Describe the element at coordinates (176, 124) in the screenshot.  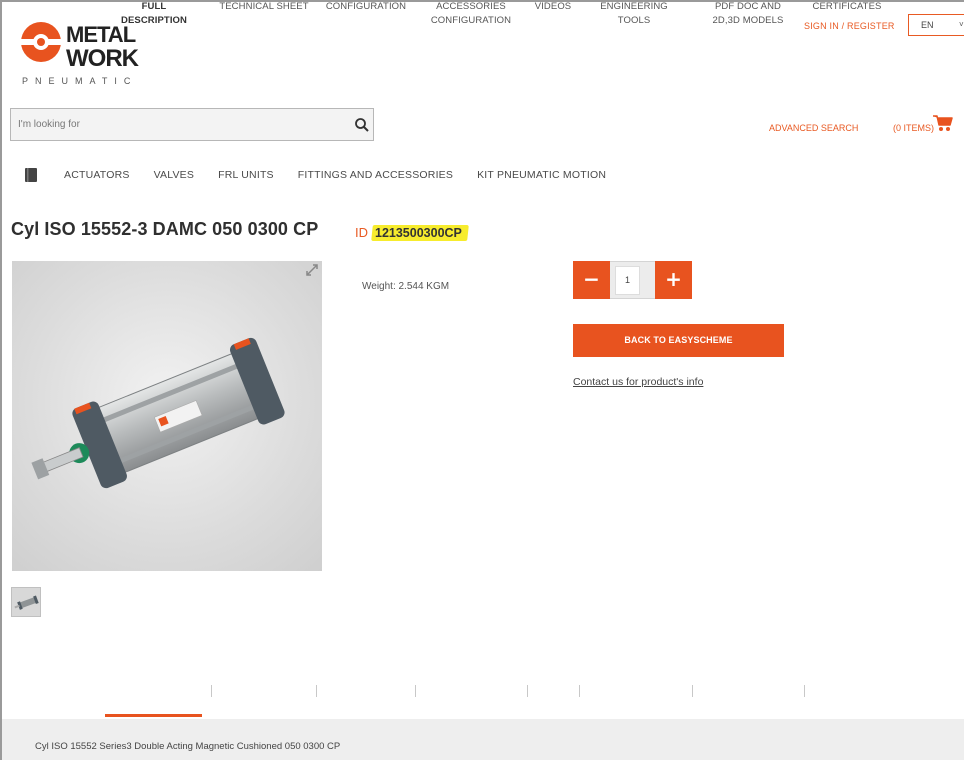
I see `search-input` at that location.